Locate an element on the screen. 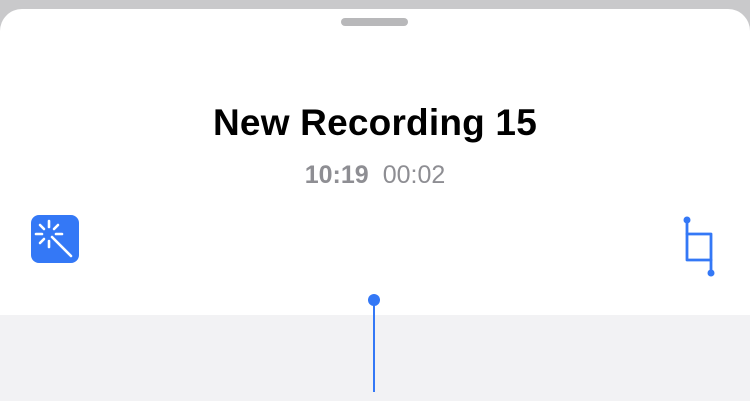 This screenshot has width=750, height=401. magic-wand-icon is located at coordinates (53, 238).